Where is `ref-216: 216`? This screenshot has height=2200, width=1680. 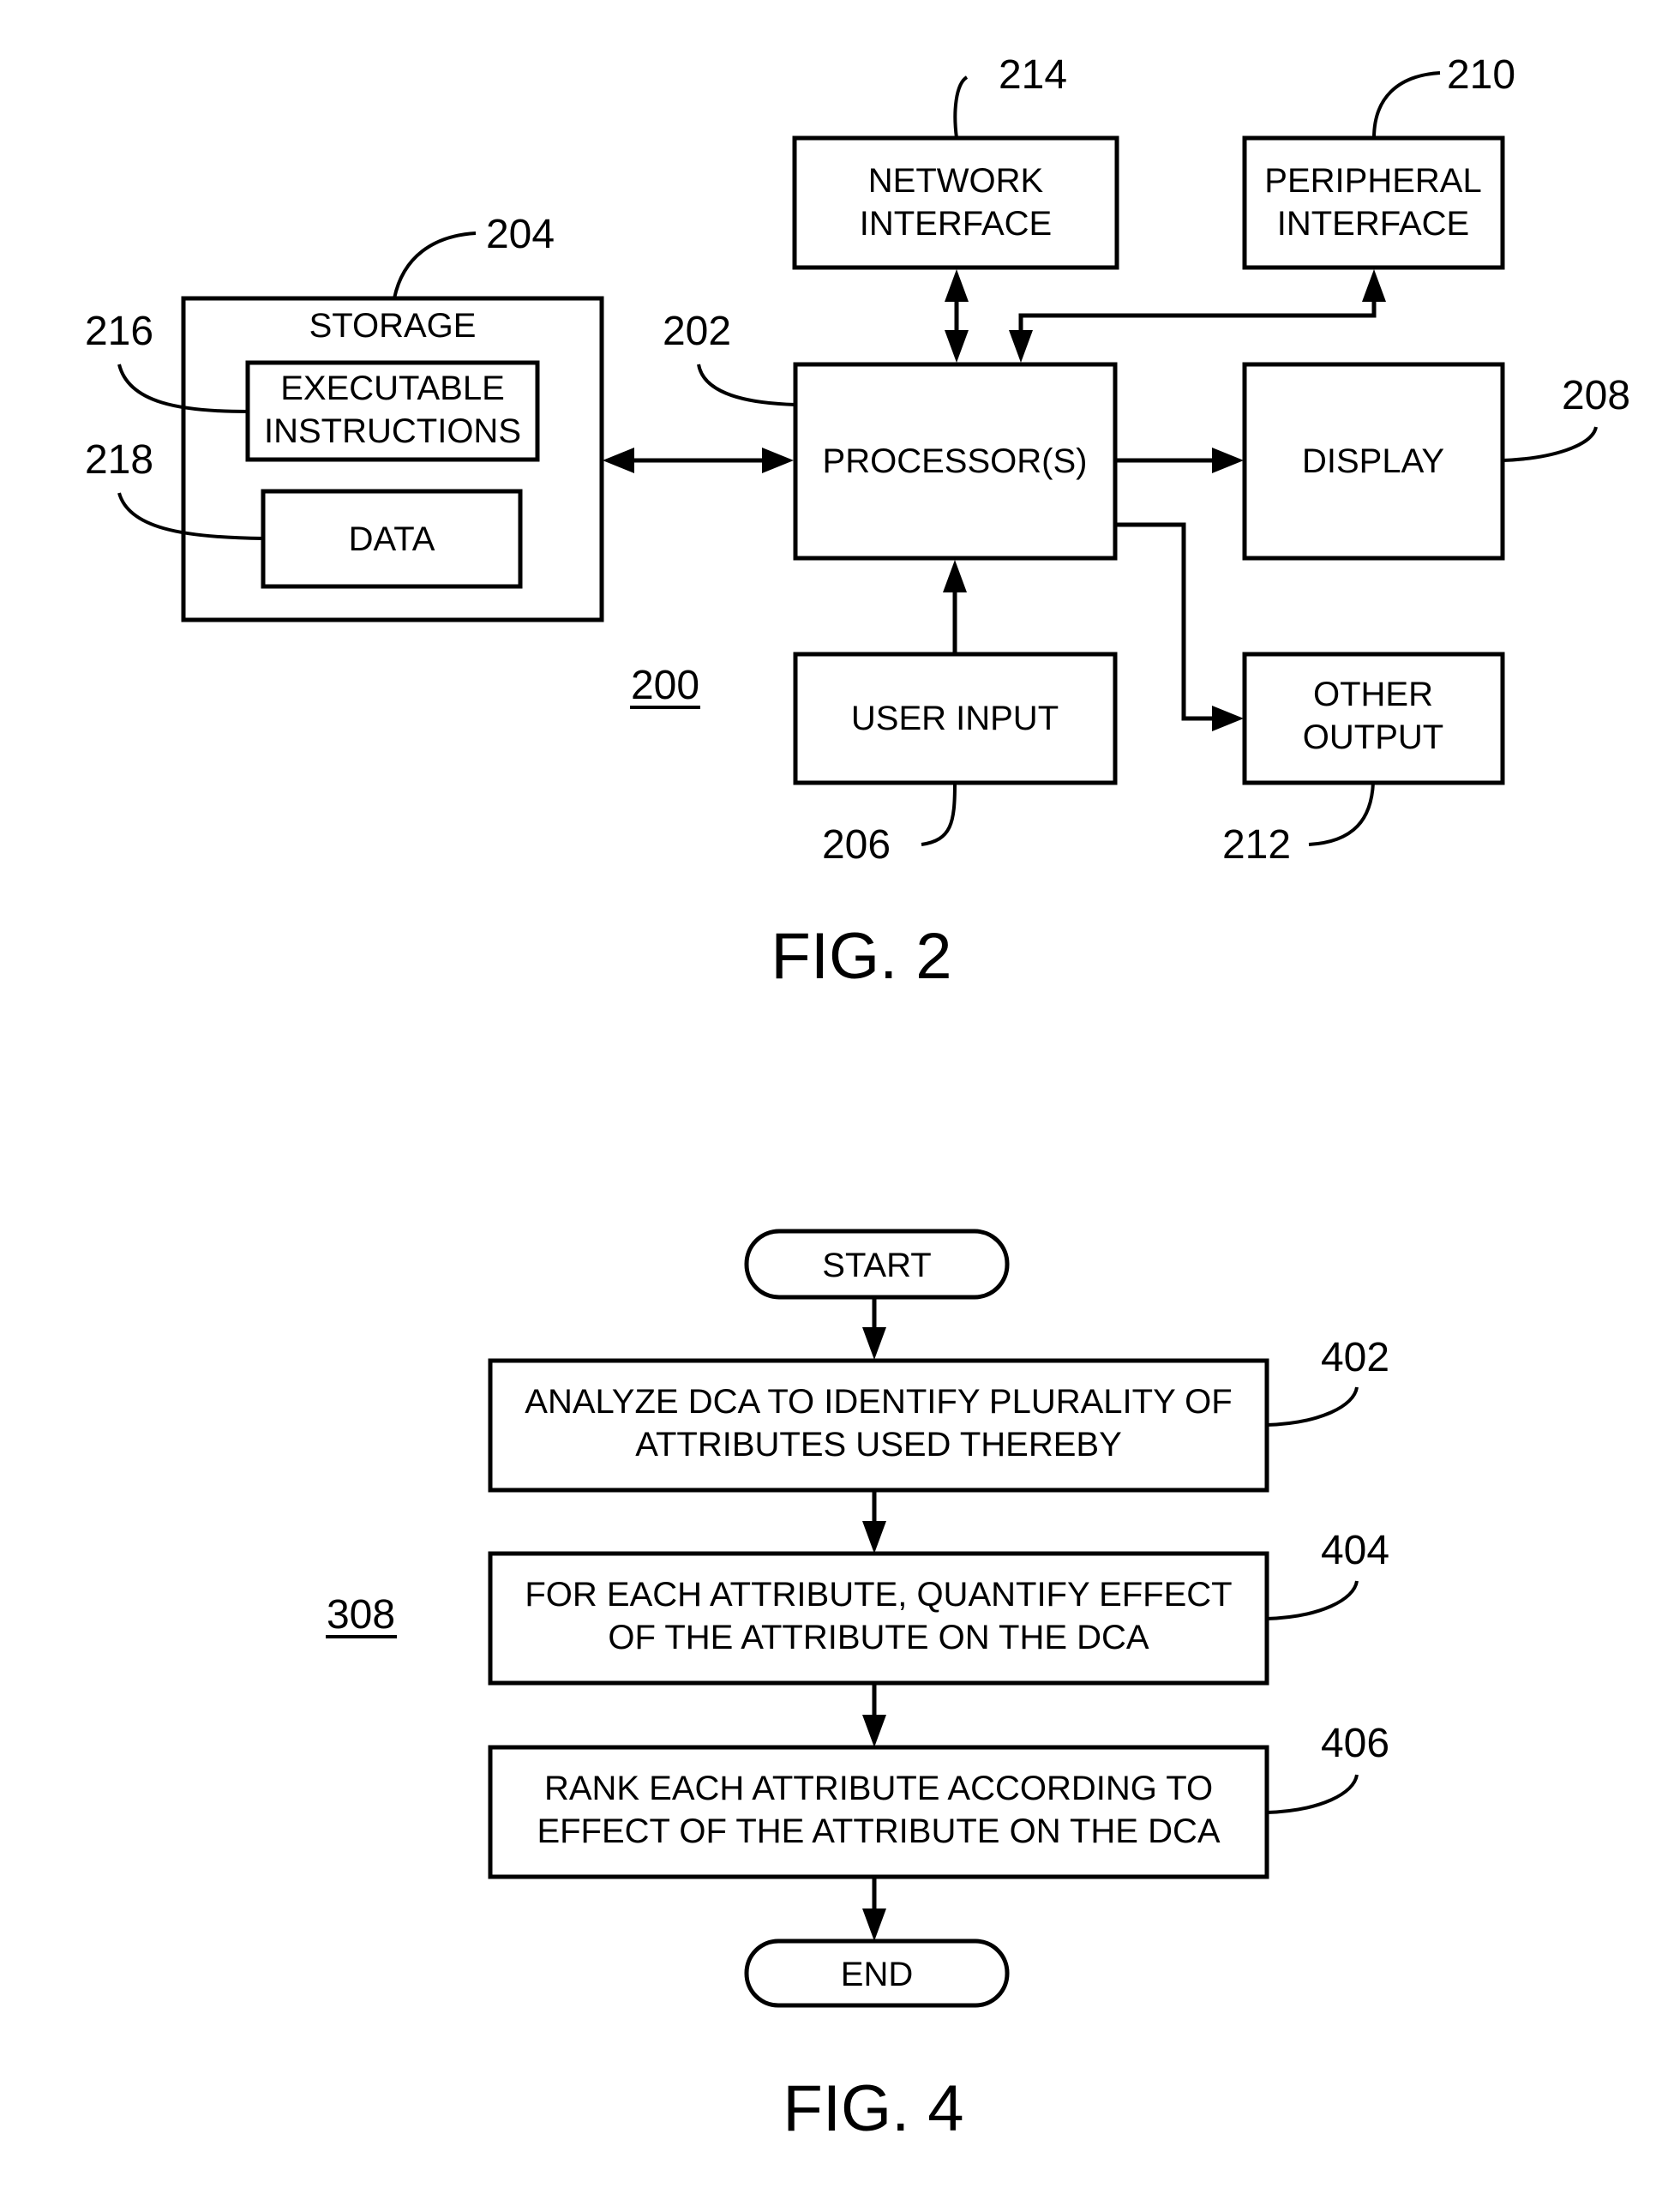
ref-216: 216 is located at coordinates (119, 331).